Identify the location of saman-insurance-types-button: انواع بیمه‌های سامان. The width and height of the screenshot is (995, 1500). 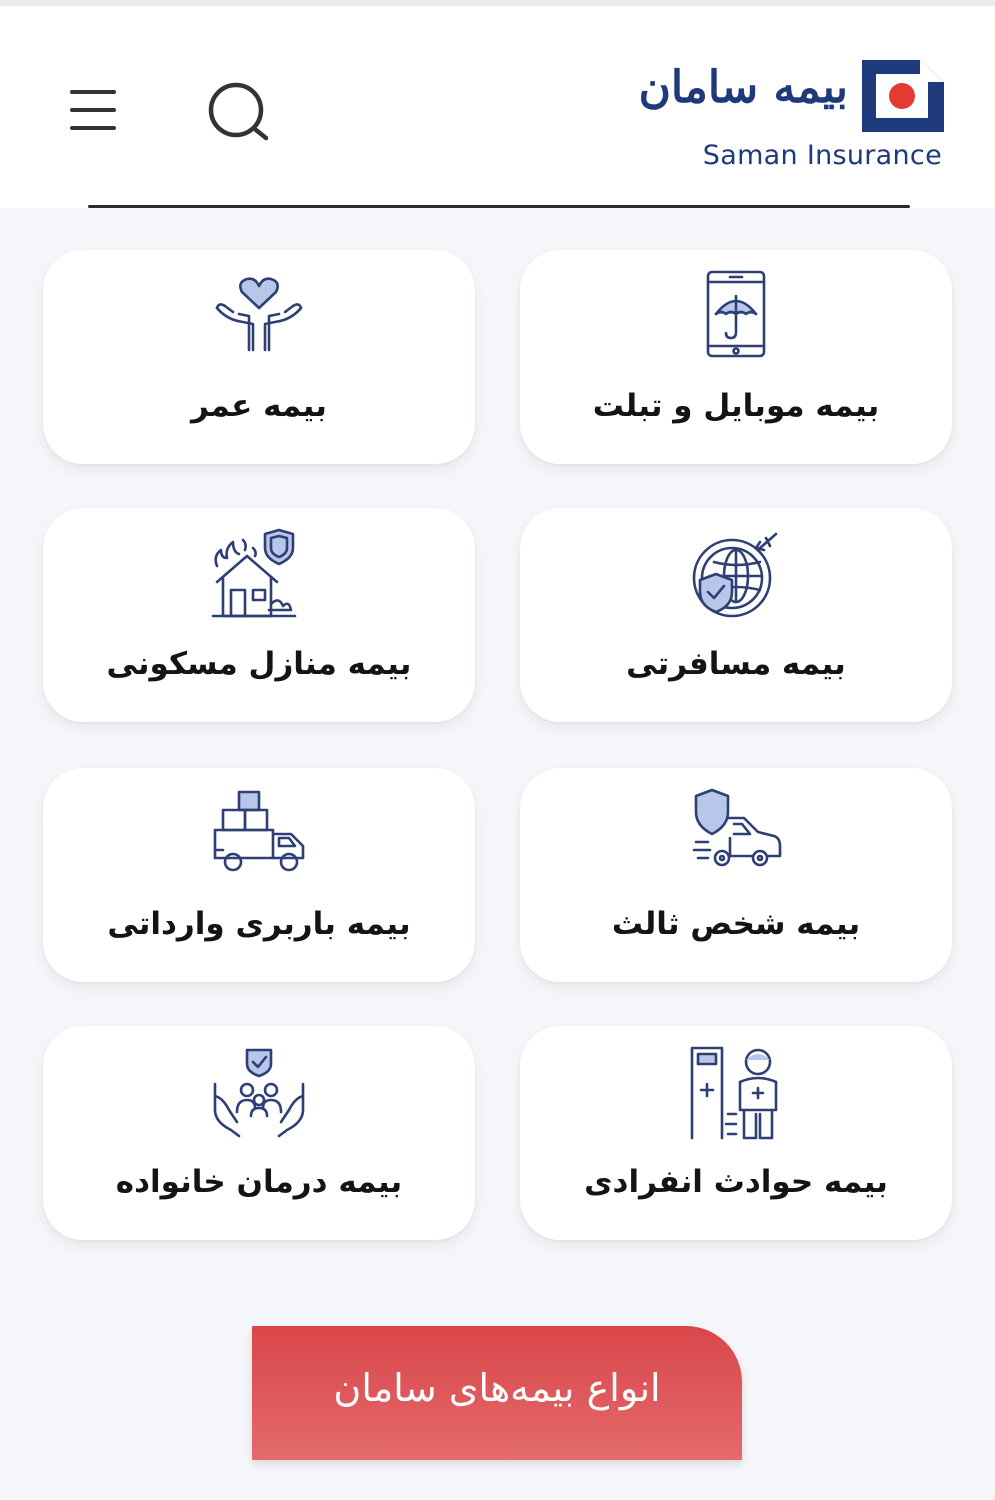
(497, 1393).